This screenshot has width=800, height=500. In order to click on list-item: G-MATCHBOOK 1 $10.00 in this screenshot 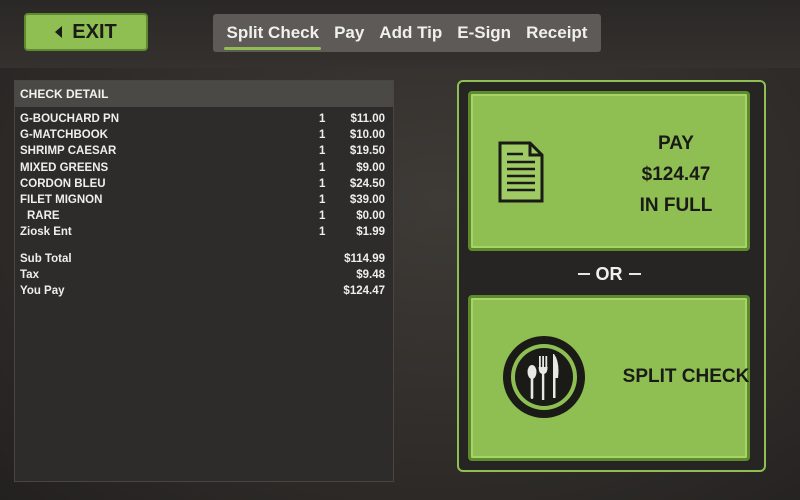, I will do `click(204, 137)`.